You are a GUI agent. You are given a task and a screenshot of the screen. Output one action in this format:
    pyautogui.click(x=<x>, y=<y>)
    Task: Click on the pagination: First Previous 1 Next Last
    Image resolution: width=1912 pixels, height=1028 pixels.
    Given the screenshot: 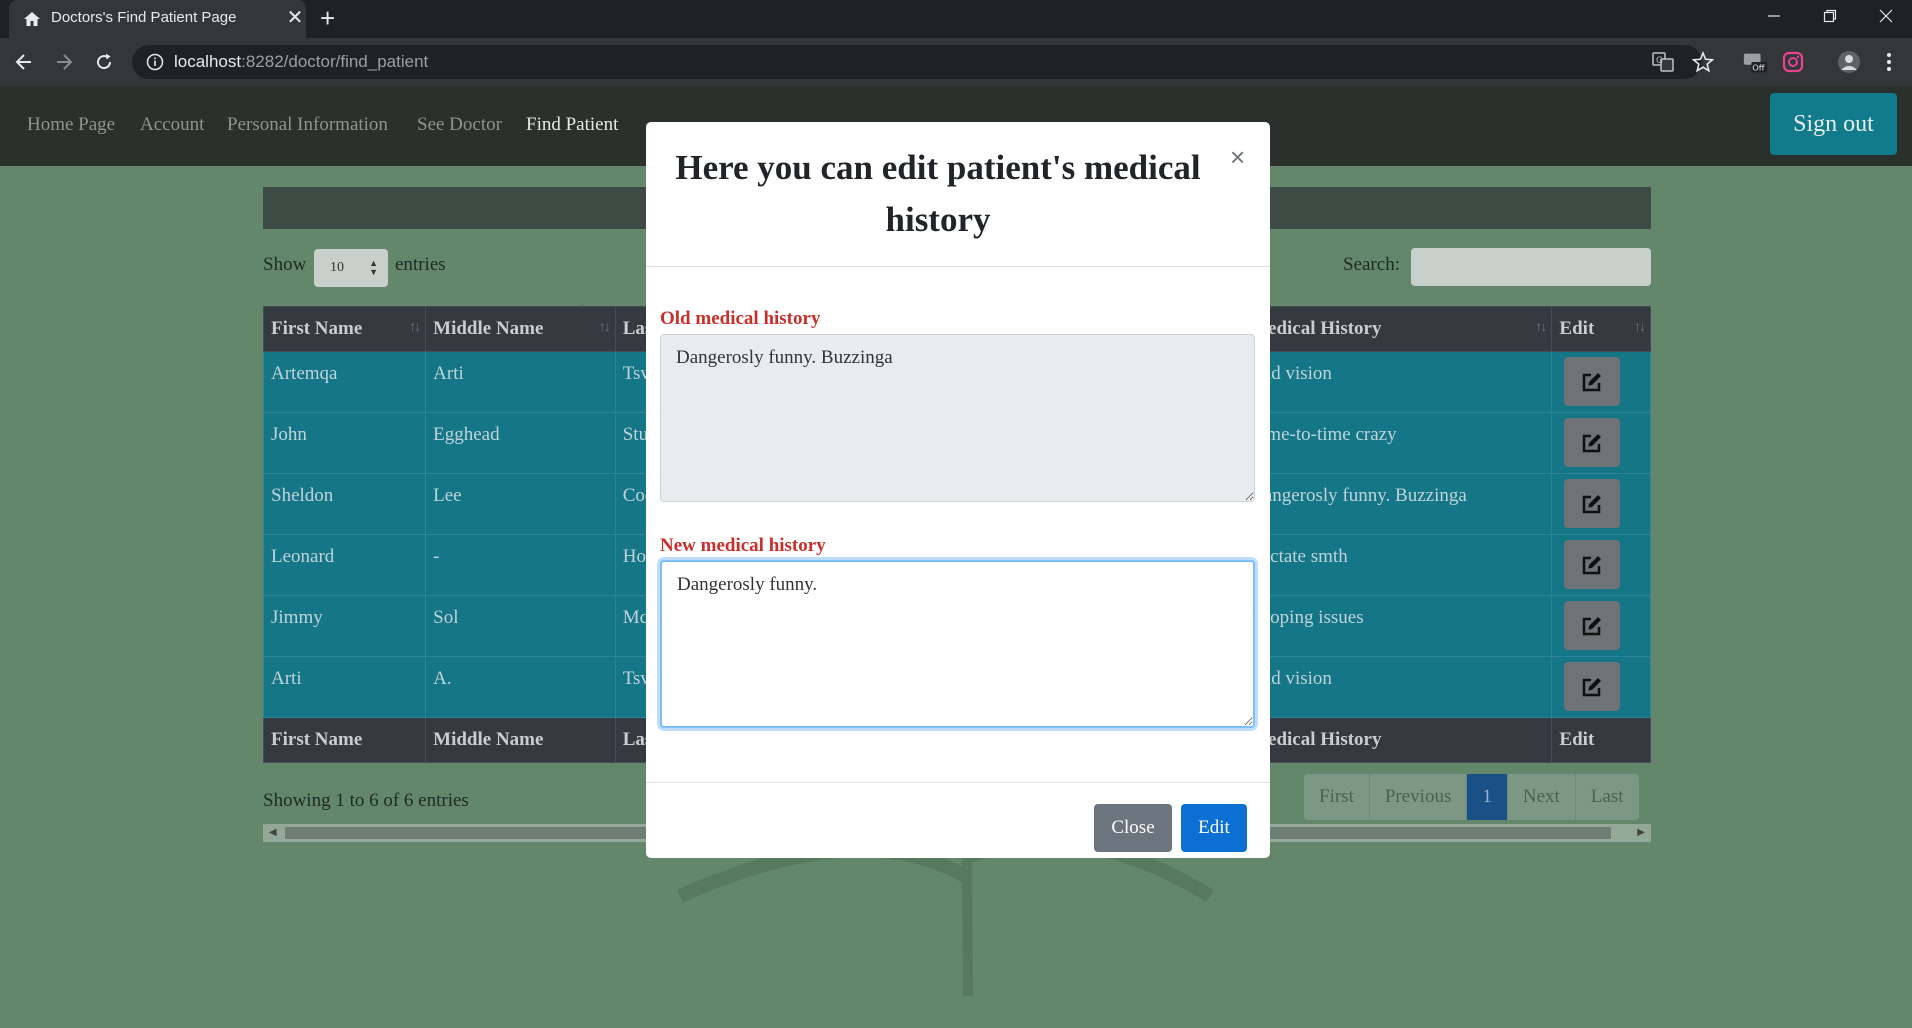 What is the action you would take?
    pyautogui.click(x=1471, y=797)
    